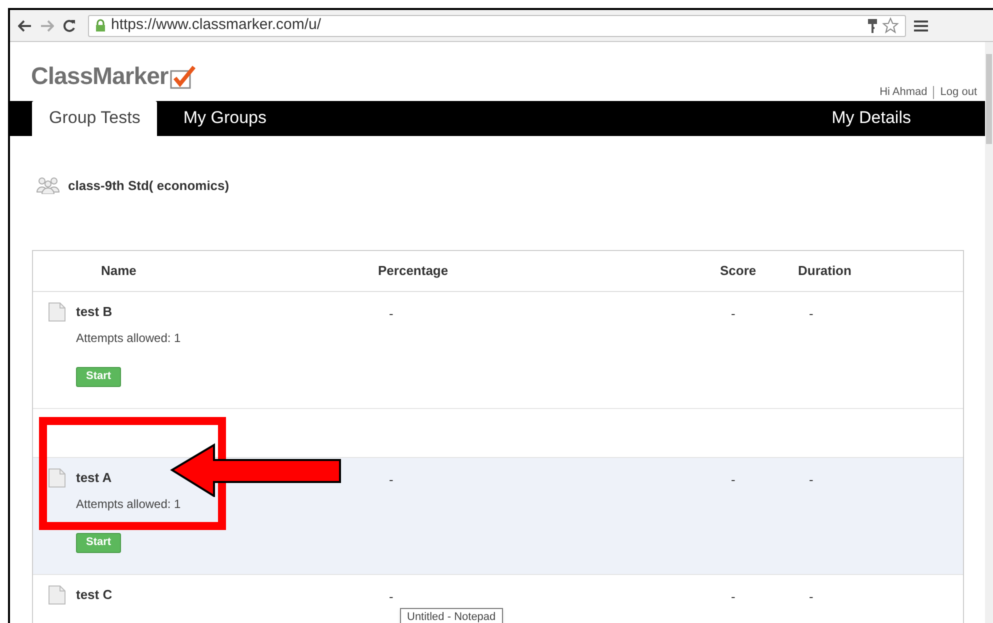  I want to click on column-header: Name, so click(118, 270).